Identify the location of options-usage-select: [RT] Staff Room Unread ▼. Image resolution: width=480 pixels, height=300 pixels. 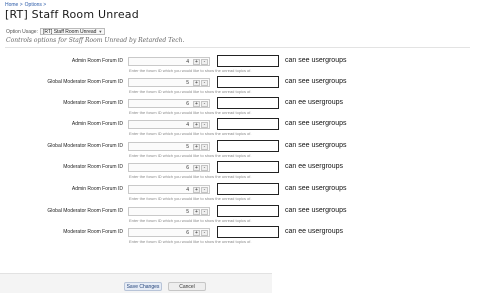
(72, 31).